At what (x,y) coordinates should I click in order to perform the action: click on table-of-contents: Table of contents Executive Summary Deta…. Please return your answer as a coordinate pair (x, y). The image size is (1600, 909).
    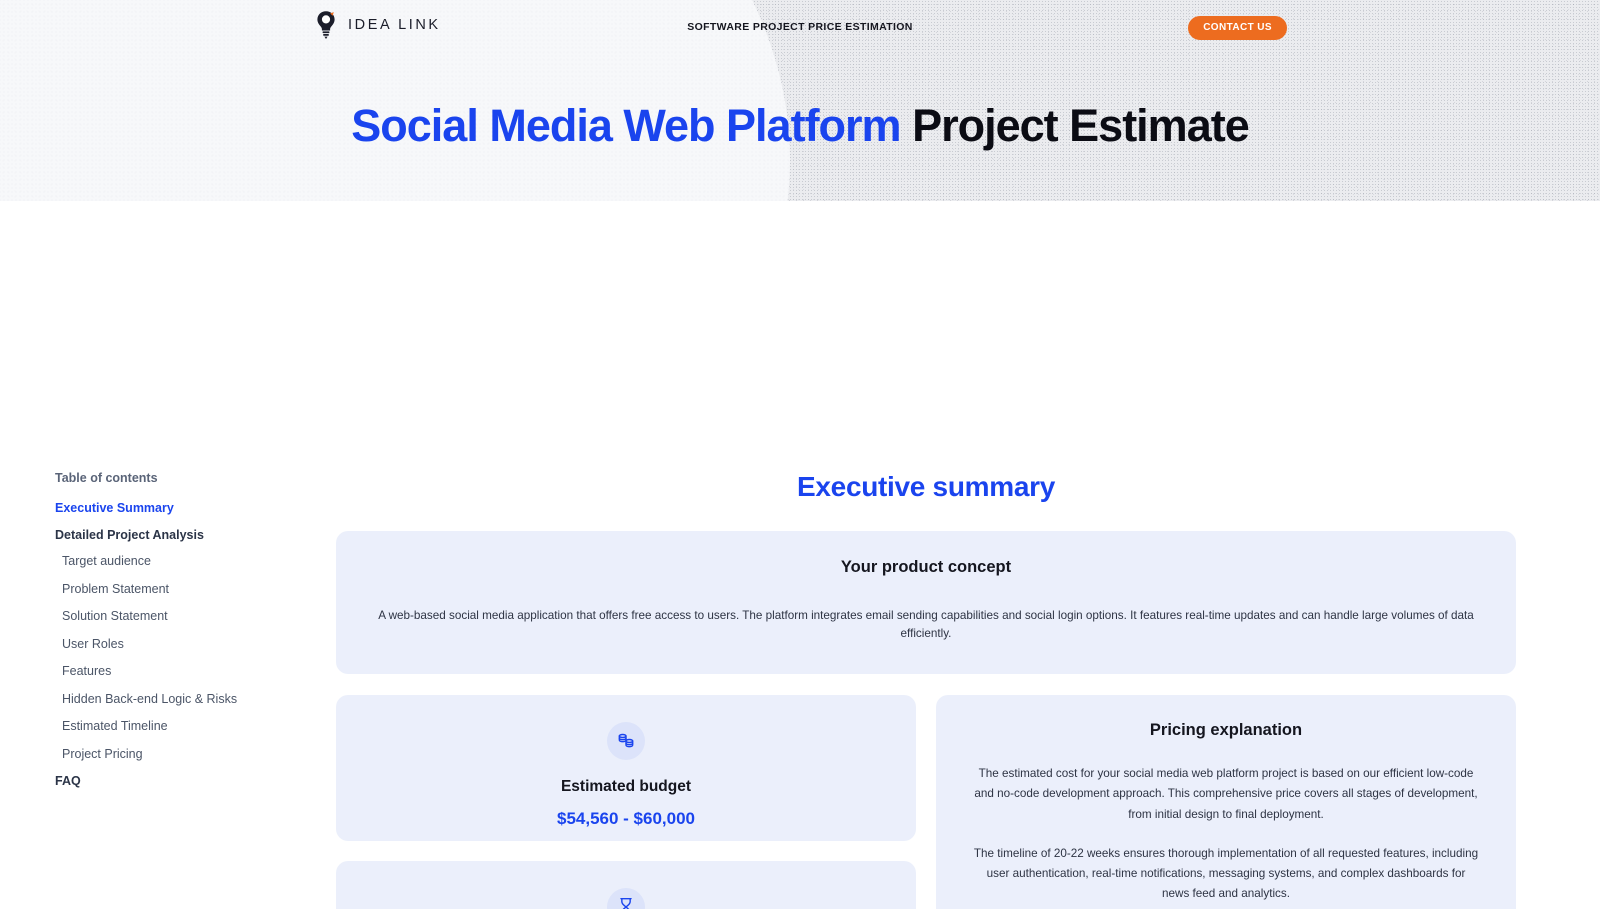
    Looking at the image, I should click on (180, 636).